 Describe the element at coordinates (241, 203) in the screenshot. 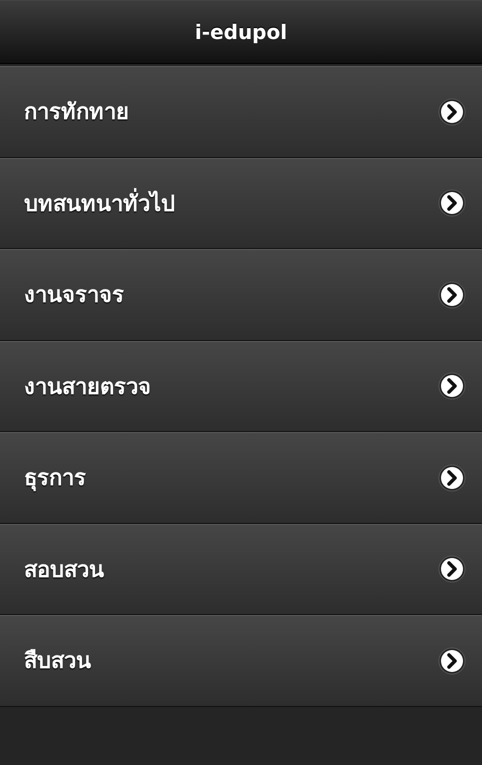

I see `list-item: บทสนทนาทั่วไป` at that location.